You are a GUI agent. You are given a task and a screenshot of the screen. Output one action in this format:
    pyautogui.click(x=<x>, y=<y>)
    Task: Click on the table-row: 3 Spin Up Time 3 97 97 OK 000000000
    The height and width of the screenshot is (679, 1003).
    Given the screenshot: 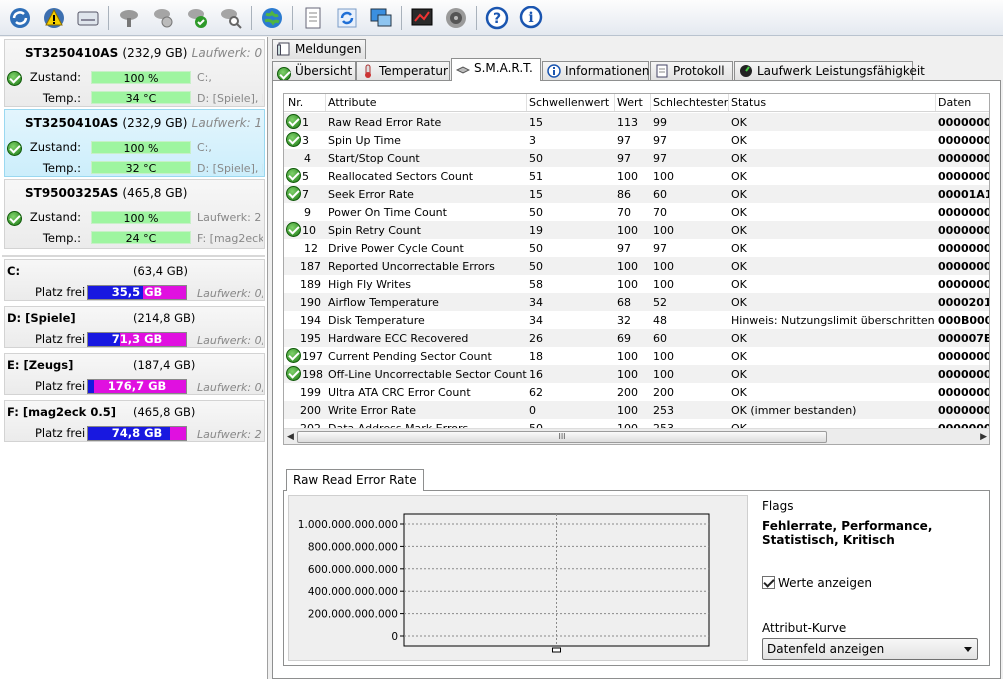 What is the action you would take?
    pyautogui.click(x=636, y=140)
    